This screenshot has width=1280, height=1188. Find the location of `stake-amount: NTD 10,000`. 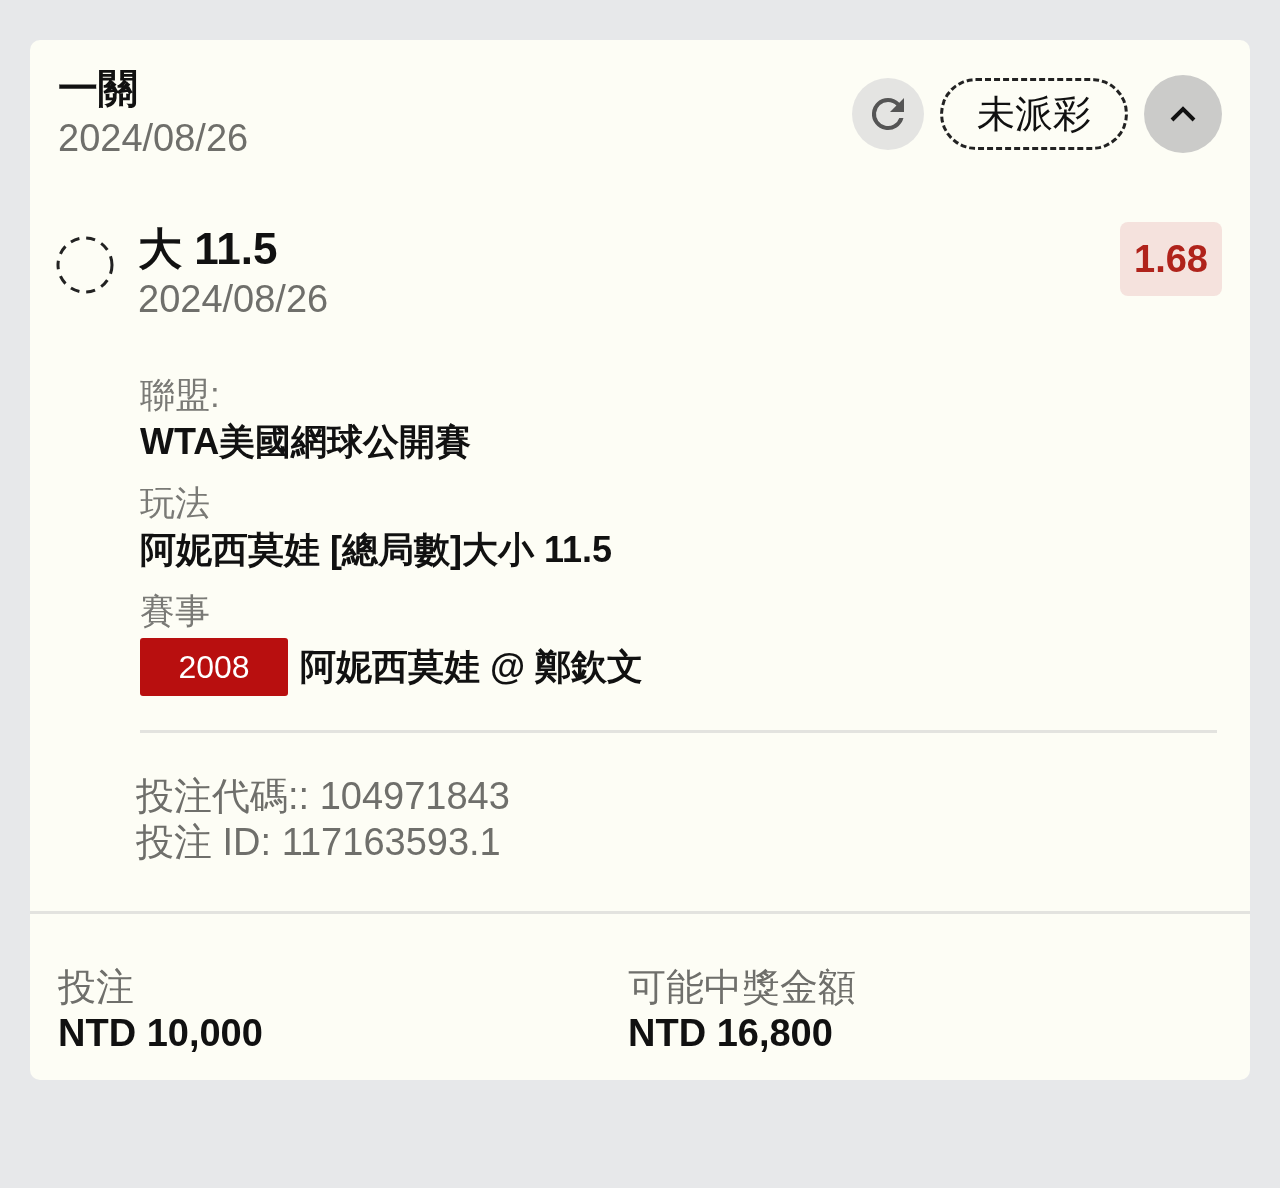

stake-amount: NTD 10,000 is located at coordinates (161, 1033).